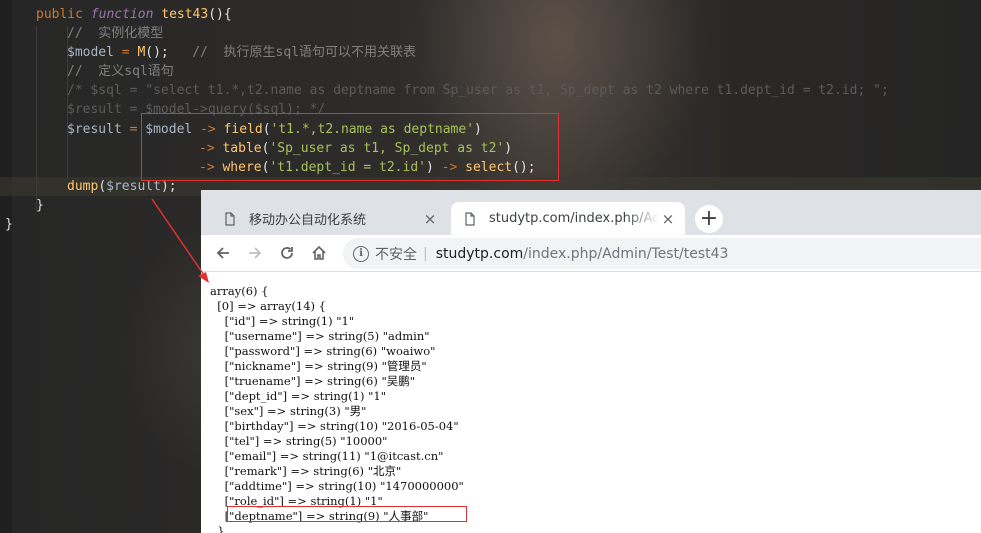  Describe the element at coordinates (334, 426) in the screenshot. I see `dump-line: ["birthday"] => string(10) "2016-05-04"` at that location.